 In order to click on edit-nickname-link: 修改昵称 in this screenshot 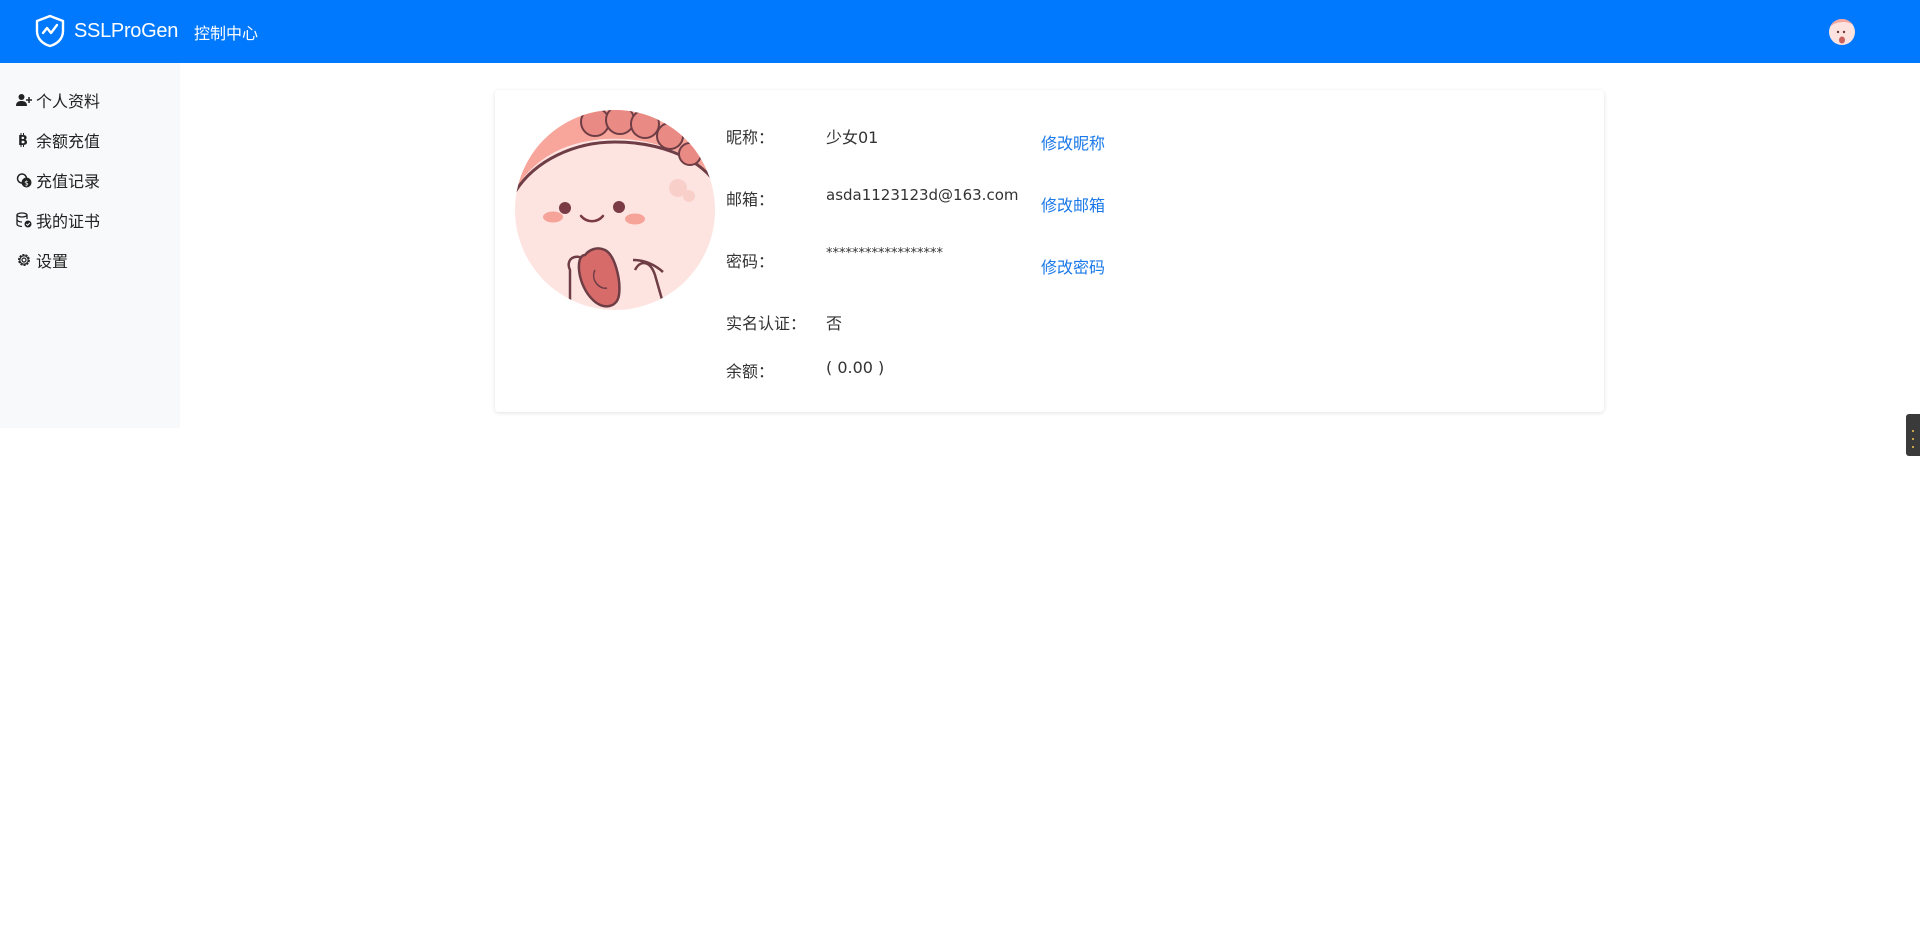, I will do `click(1073, 142)`.